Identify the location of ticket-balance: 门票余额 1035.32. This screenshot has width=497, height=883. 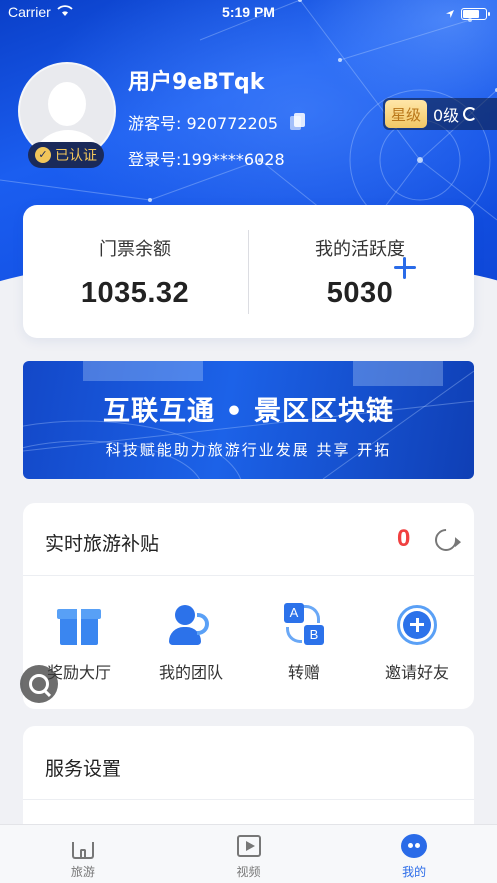
(135, 272).